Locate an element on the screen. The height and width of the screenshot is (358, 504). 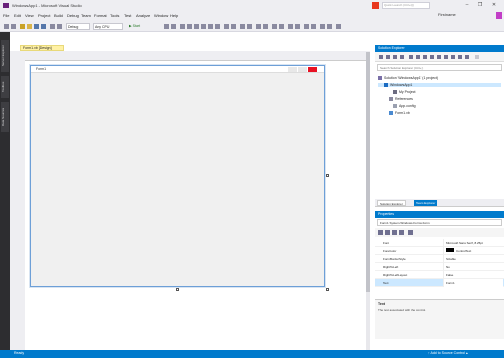
new-project-icon is located at coordinates (22, 26).